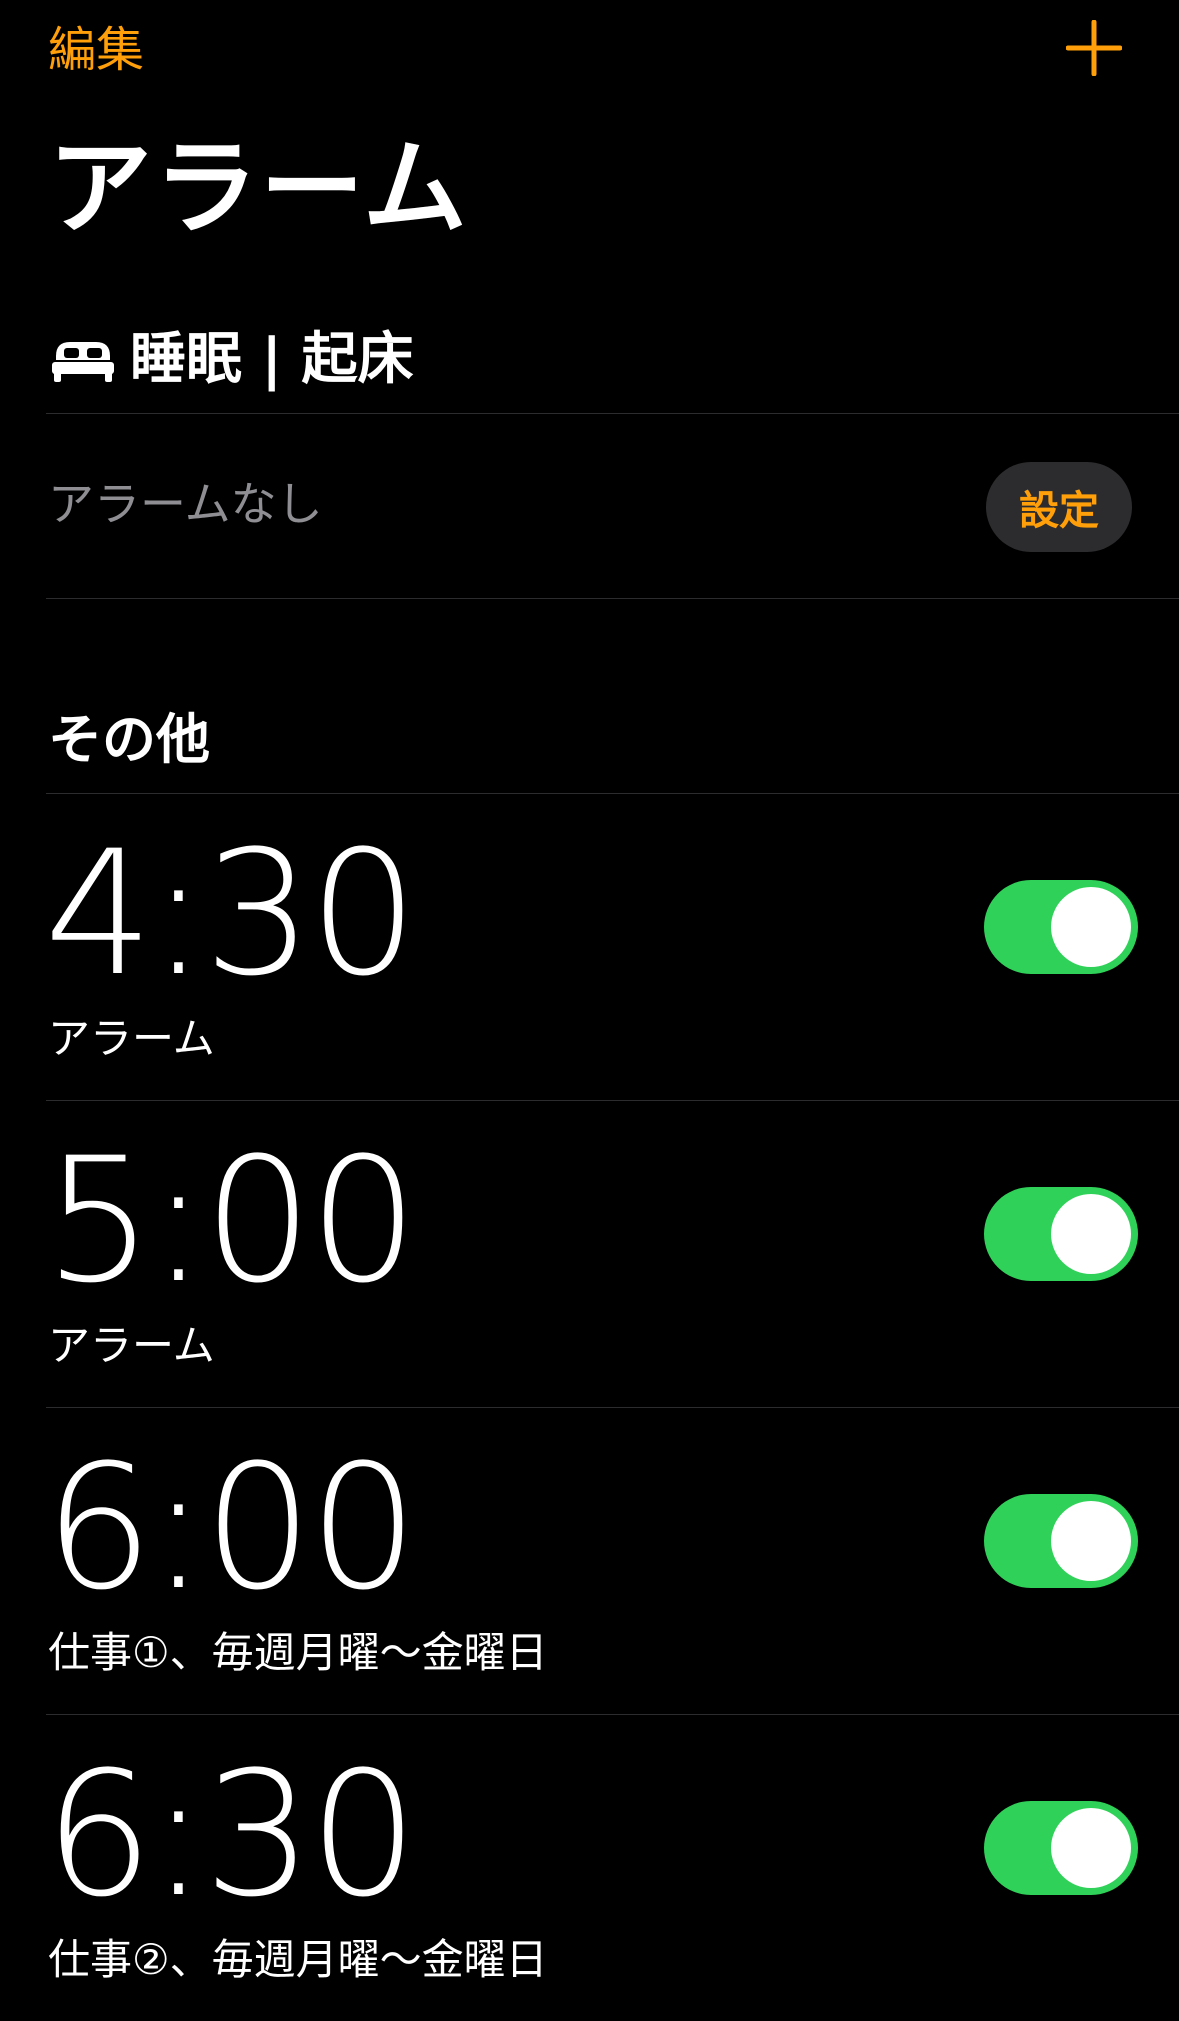 This screenshot has width=1179, height=2021. Describe the element at coordinates (129, 739) in the screenshot. I see `other-section-title: その他` at that location.